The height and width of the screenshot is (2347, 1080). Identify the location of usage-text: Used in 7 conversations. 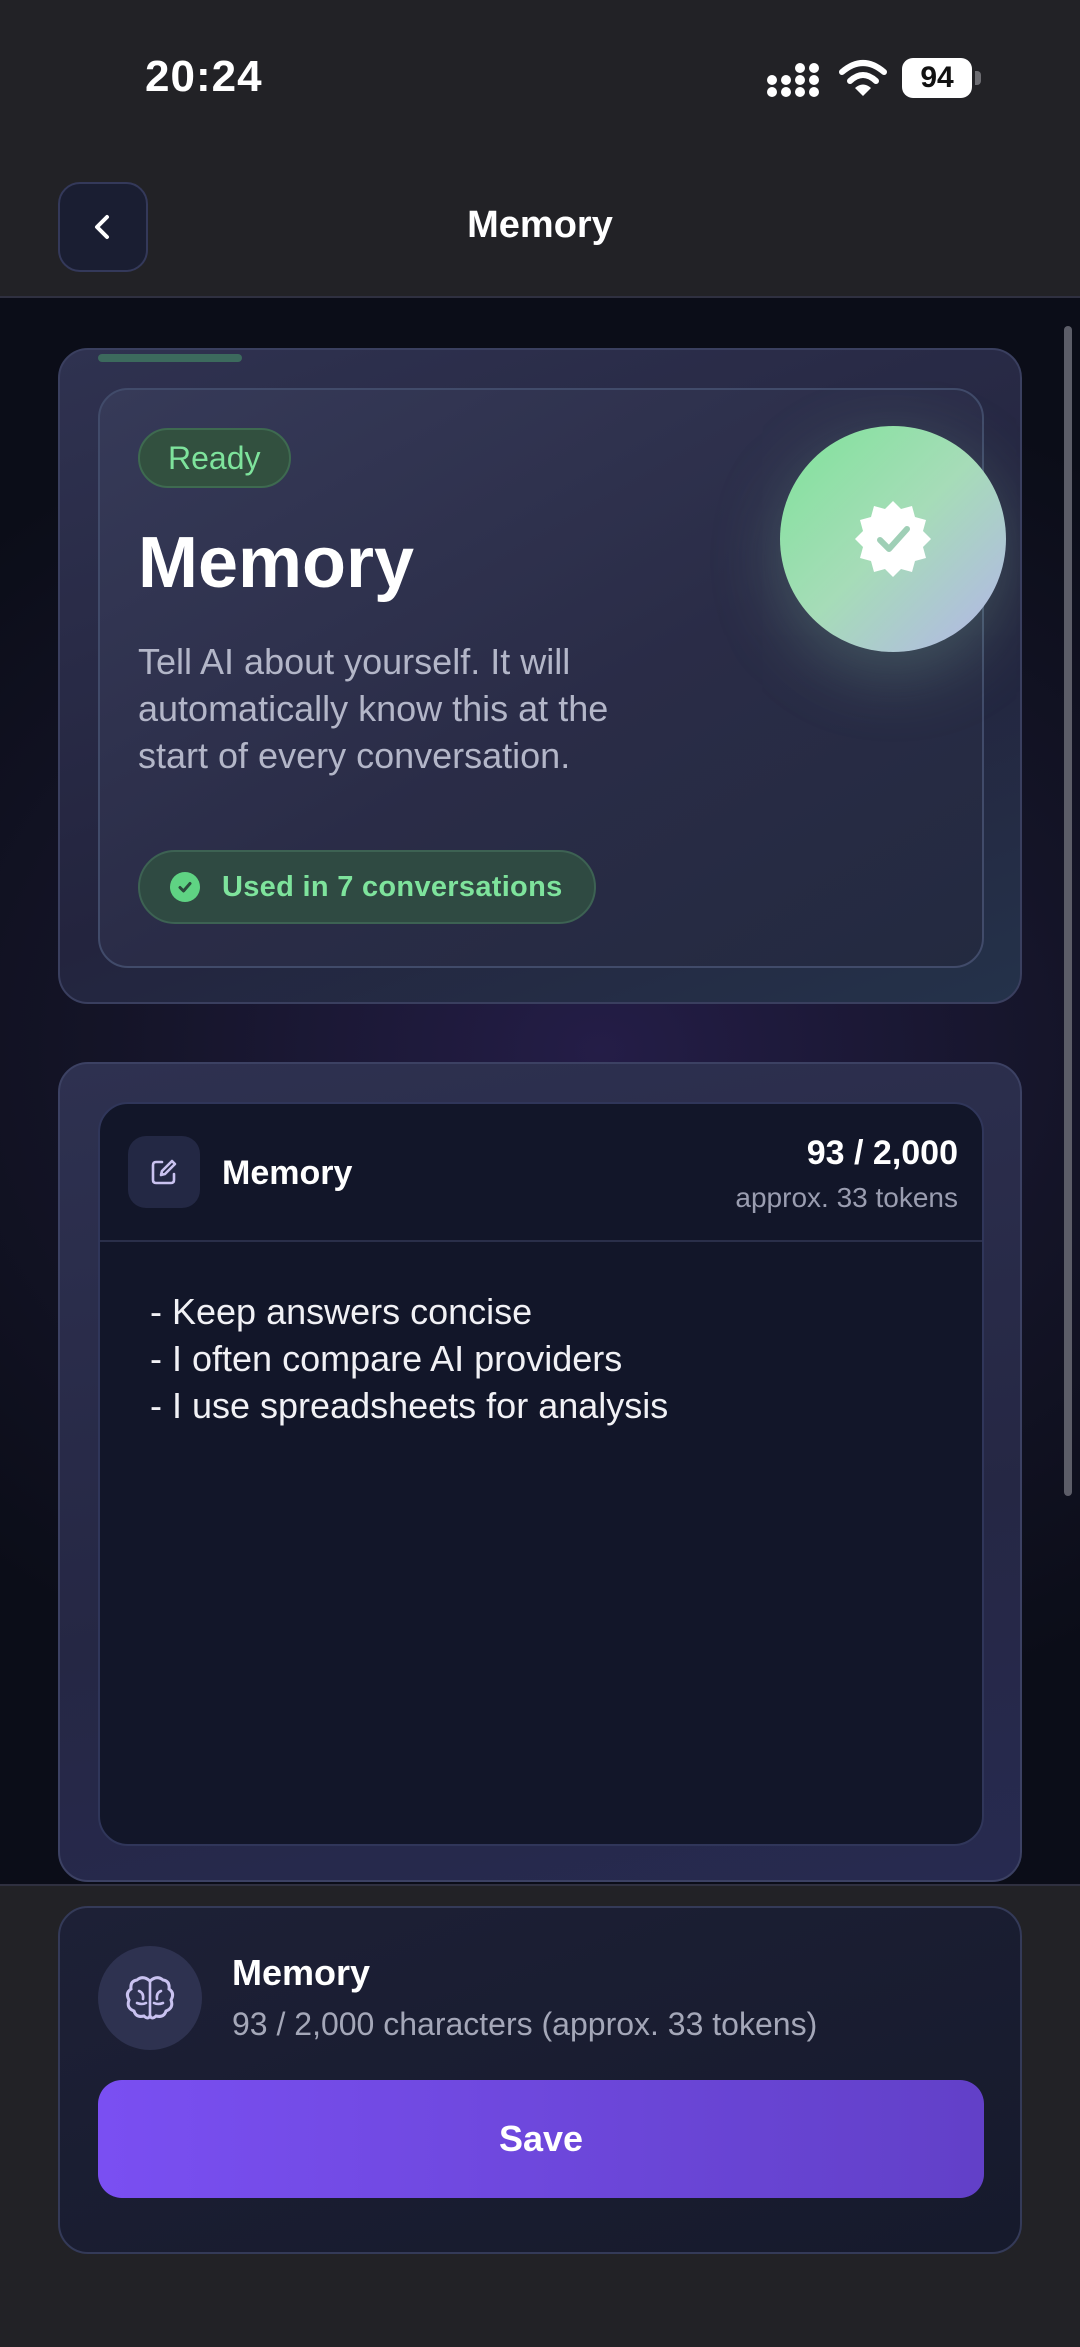
(392, 886).